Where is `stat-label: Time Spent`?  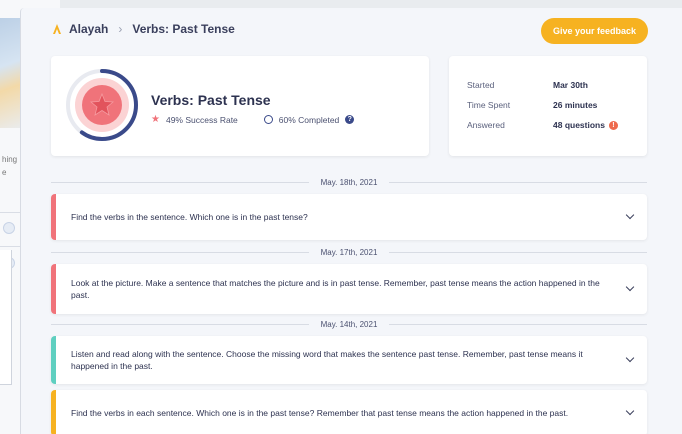
stat-label: Time Spent is located at coordinates (489, 105).